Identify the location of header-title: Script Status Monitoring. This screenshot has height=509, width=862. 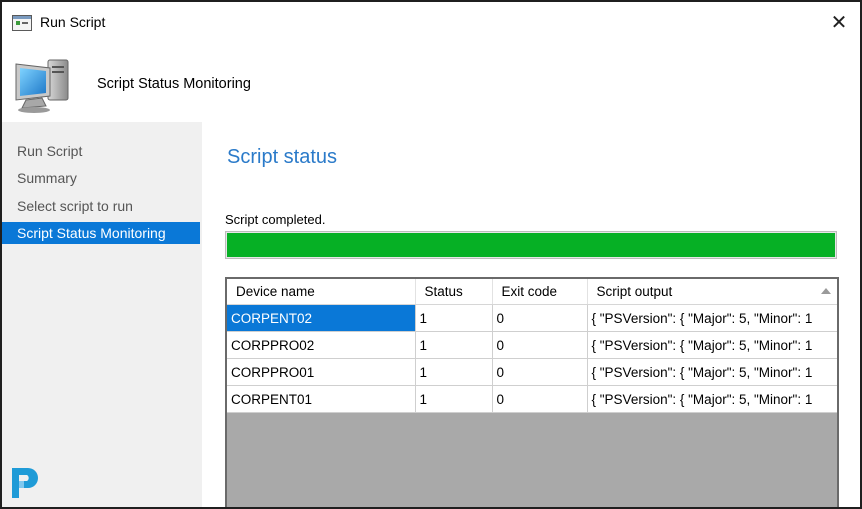
(174, 84).